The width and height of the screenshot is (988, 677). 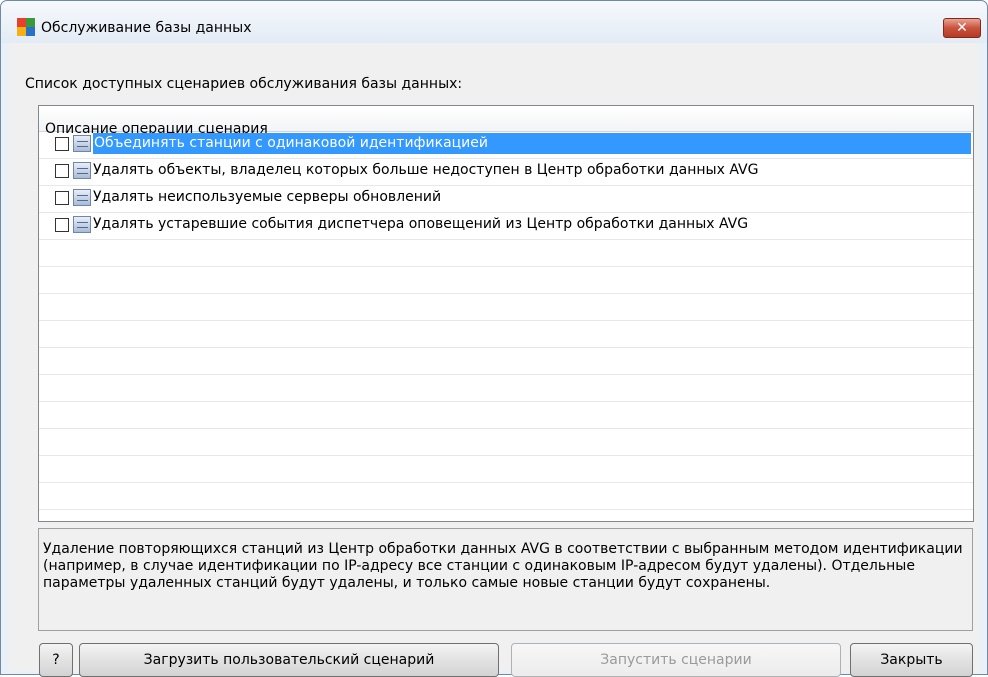 What do you see at coordinates (289, 660) in the screenshot?
I see `load-custom-scenario-button: Загрузить пользовательский сценарий` at bounding box center [289, 660].